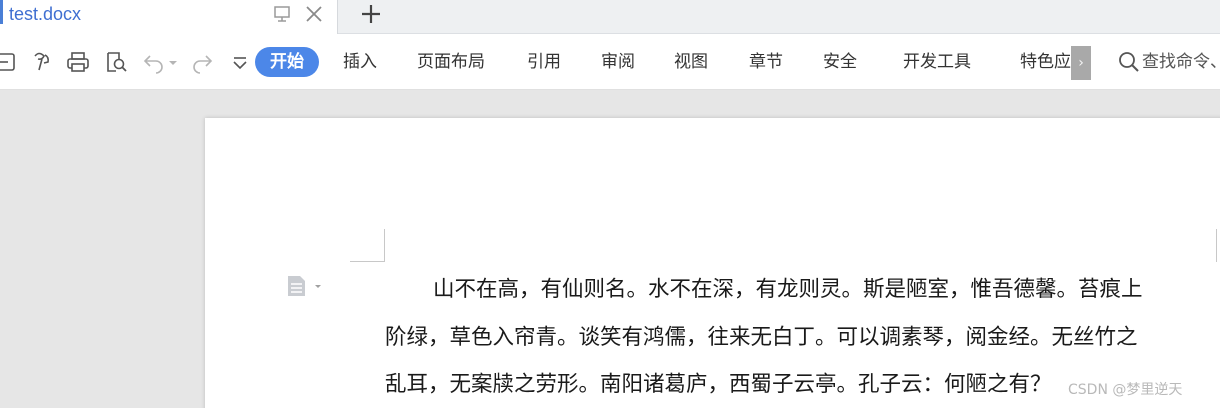 The image size is (1220, 408). What do you see at coordinates (202, 62) in the screenshot?
I see `redo-icon` at bounding box center [202, 62].